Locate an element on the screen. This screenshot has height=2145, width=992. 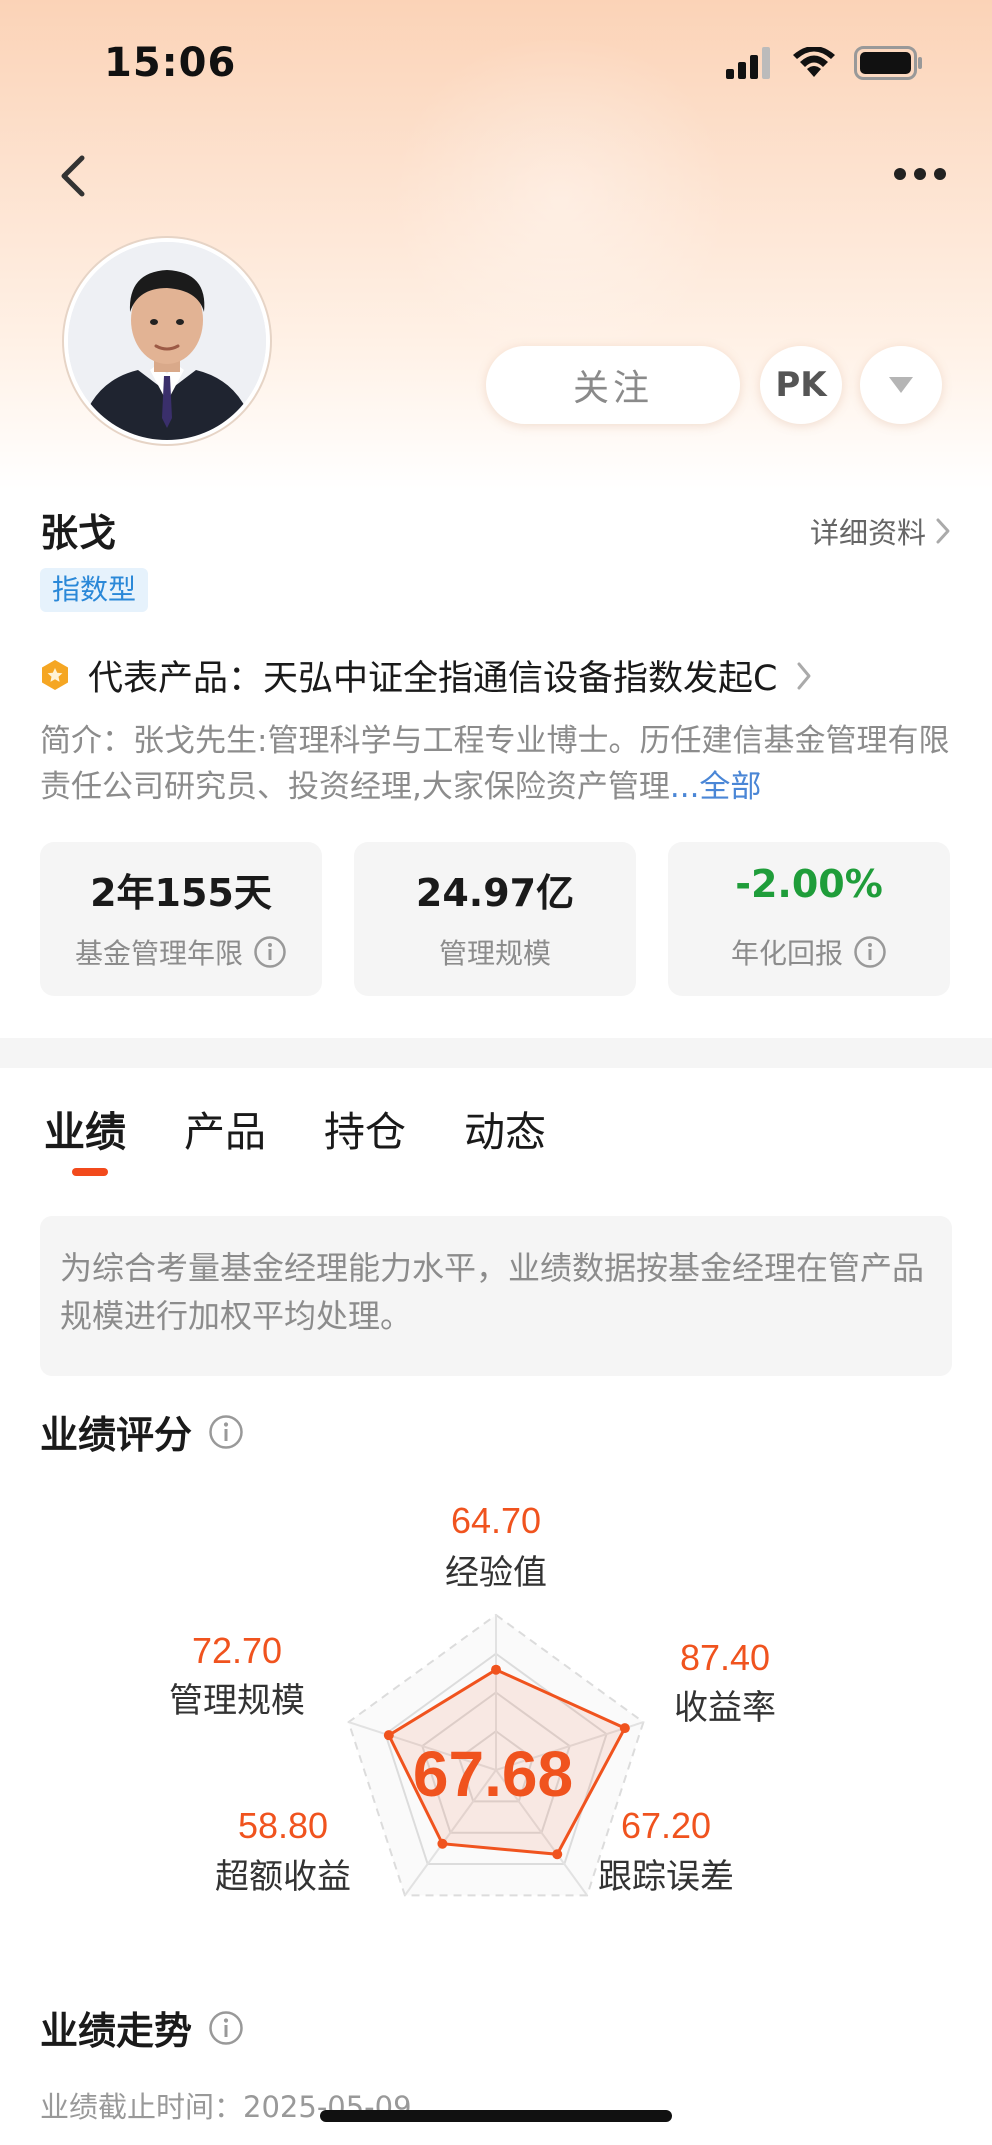
tab-bar: 业绩 产品 持仓 动态 is located at coordinates (295, 1128).